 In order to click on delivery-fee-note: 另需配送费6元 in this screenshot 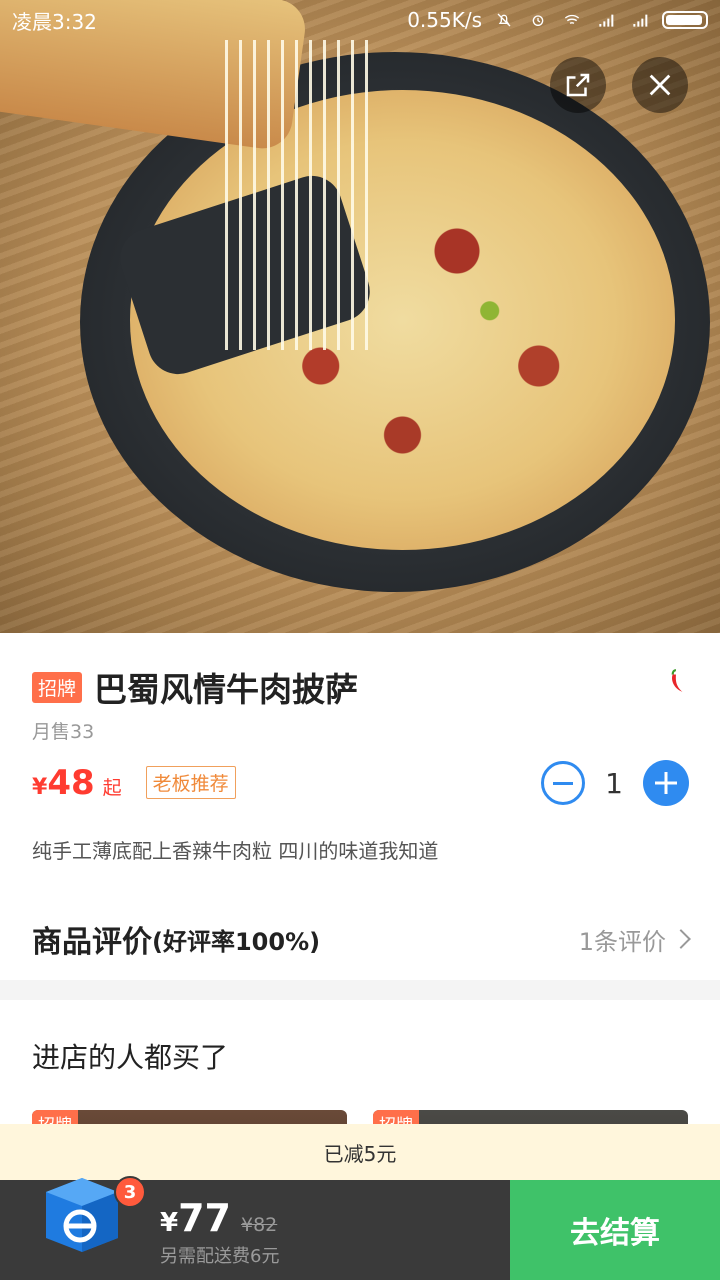, I will do `click(220, 1256)`.